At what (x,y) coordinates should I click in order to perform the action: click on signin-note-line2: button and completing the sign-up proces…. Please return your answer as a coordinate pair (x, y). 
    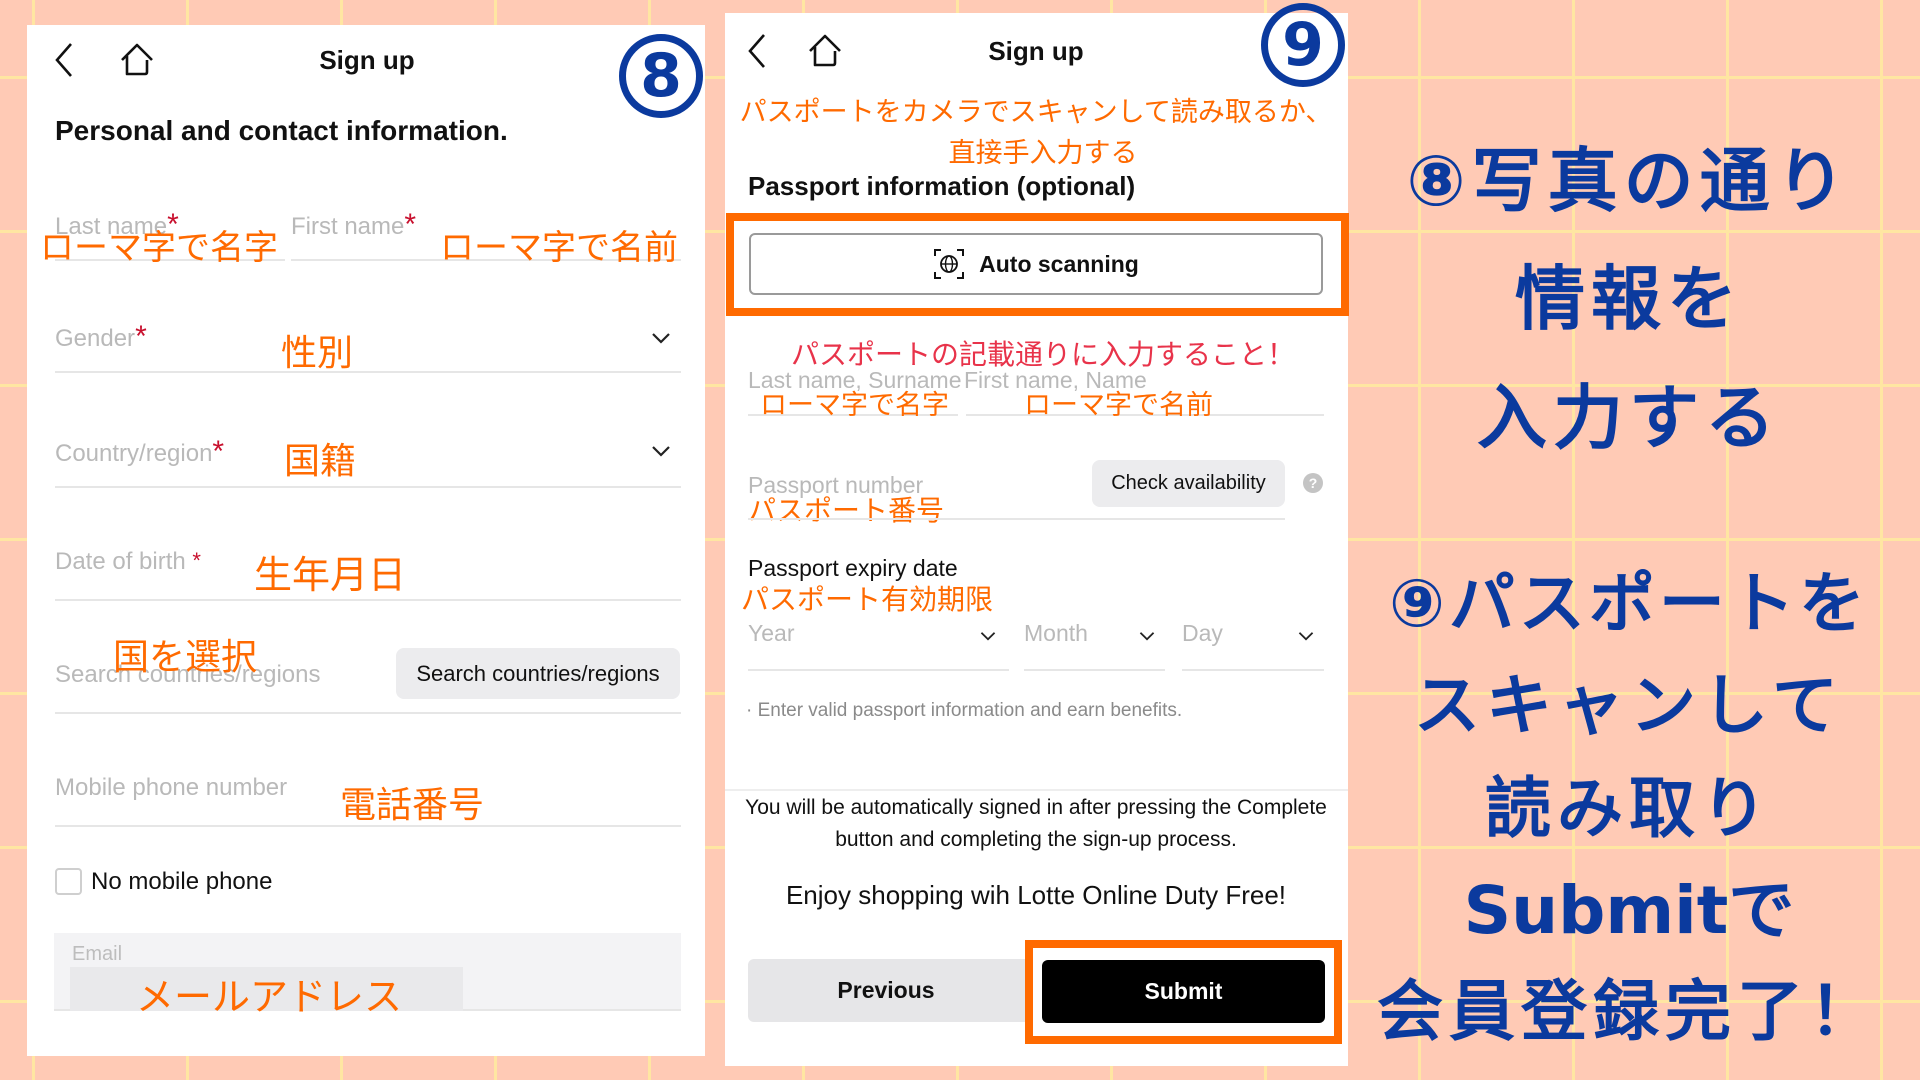
    Looking at the image, I should click on (1036, 839).